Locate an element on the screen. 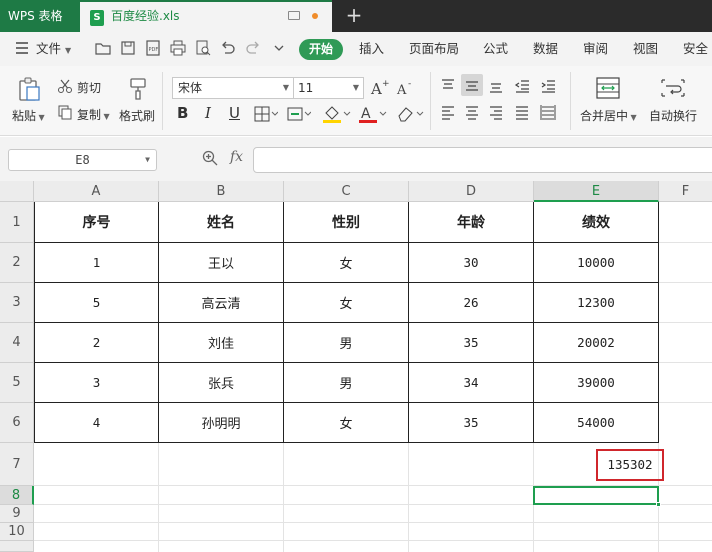  hamburger-menu-icon is located at coordinates (24, 49).